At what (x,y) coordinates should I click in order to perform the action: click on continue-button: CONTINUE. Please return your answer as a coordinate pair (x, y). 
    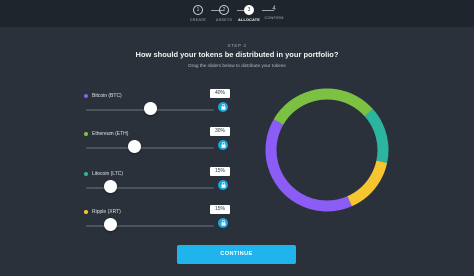
    Looking at the image, I should click on (236, 254).